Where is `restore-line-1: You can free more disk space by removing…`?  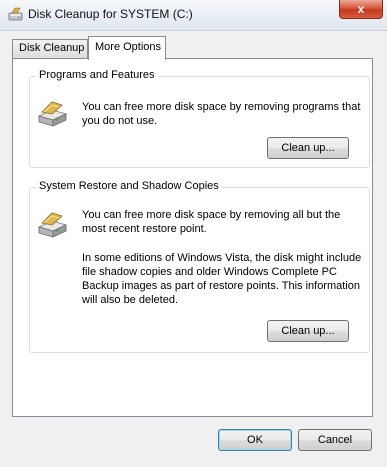
restore-line-1: You can free more disk space by removing… is located at coordinates (211, 215).